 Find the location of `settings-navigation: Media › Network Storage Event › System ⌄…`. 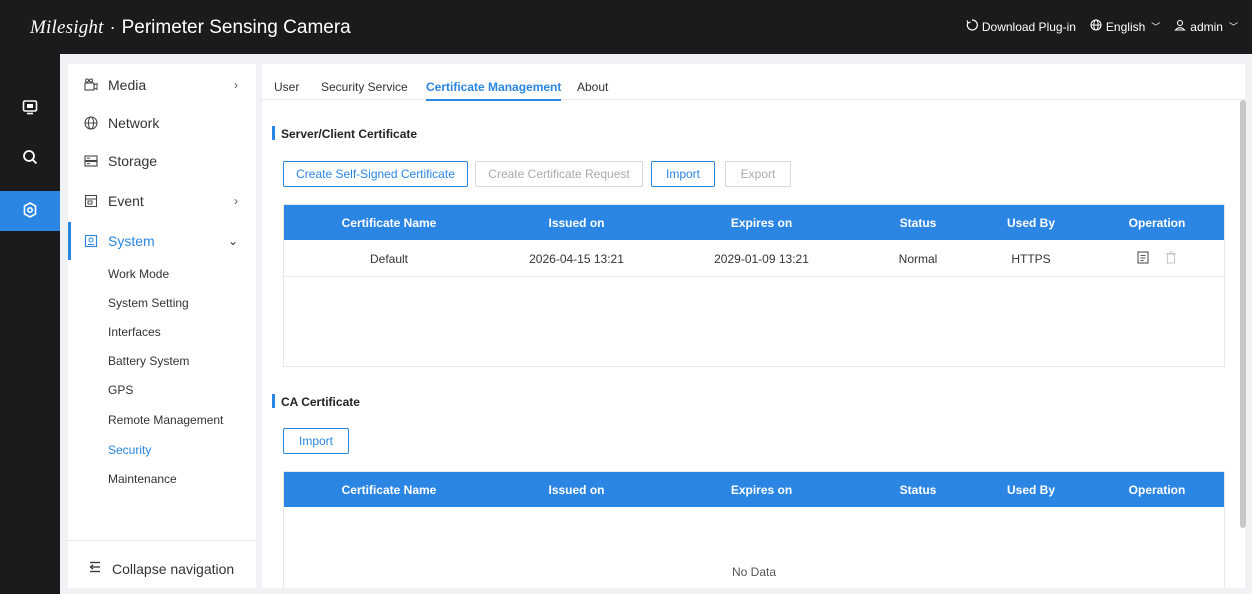

settings-navigation: Media › Network Storage Event › System ⌄… is located at coordinates (162, 326).